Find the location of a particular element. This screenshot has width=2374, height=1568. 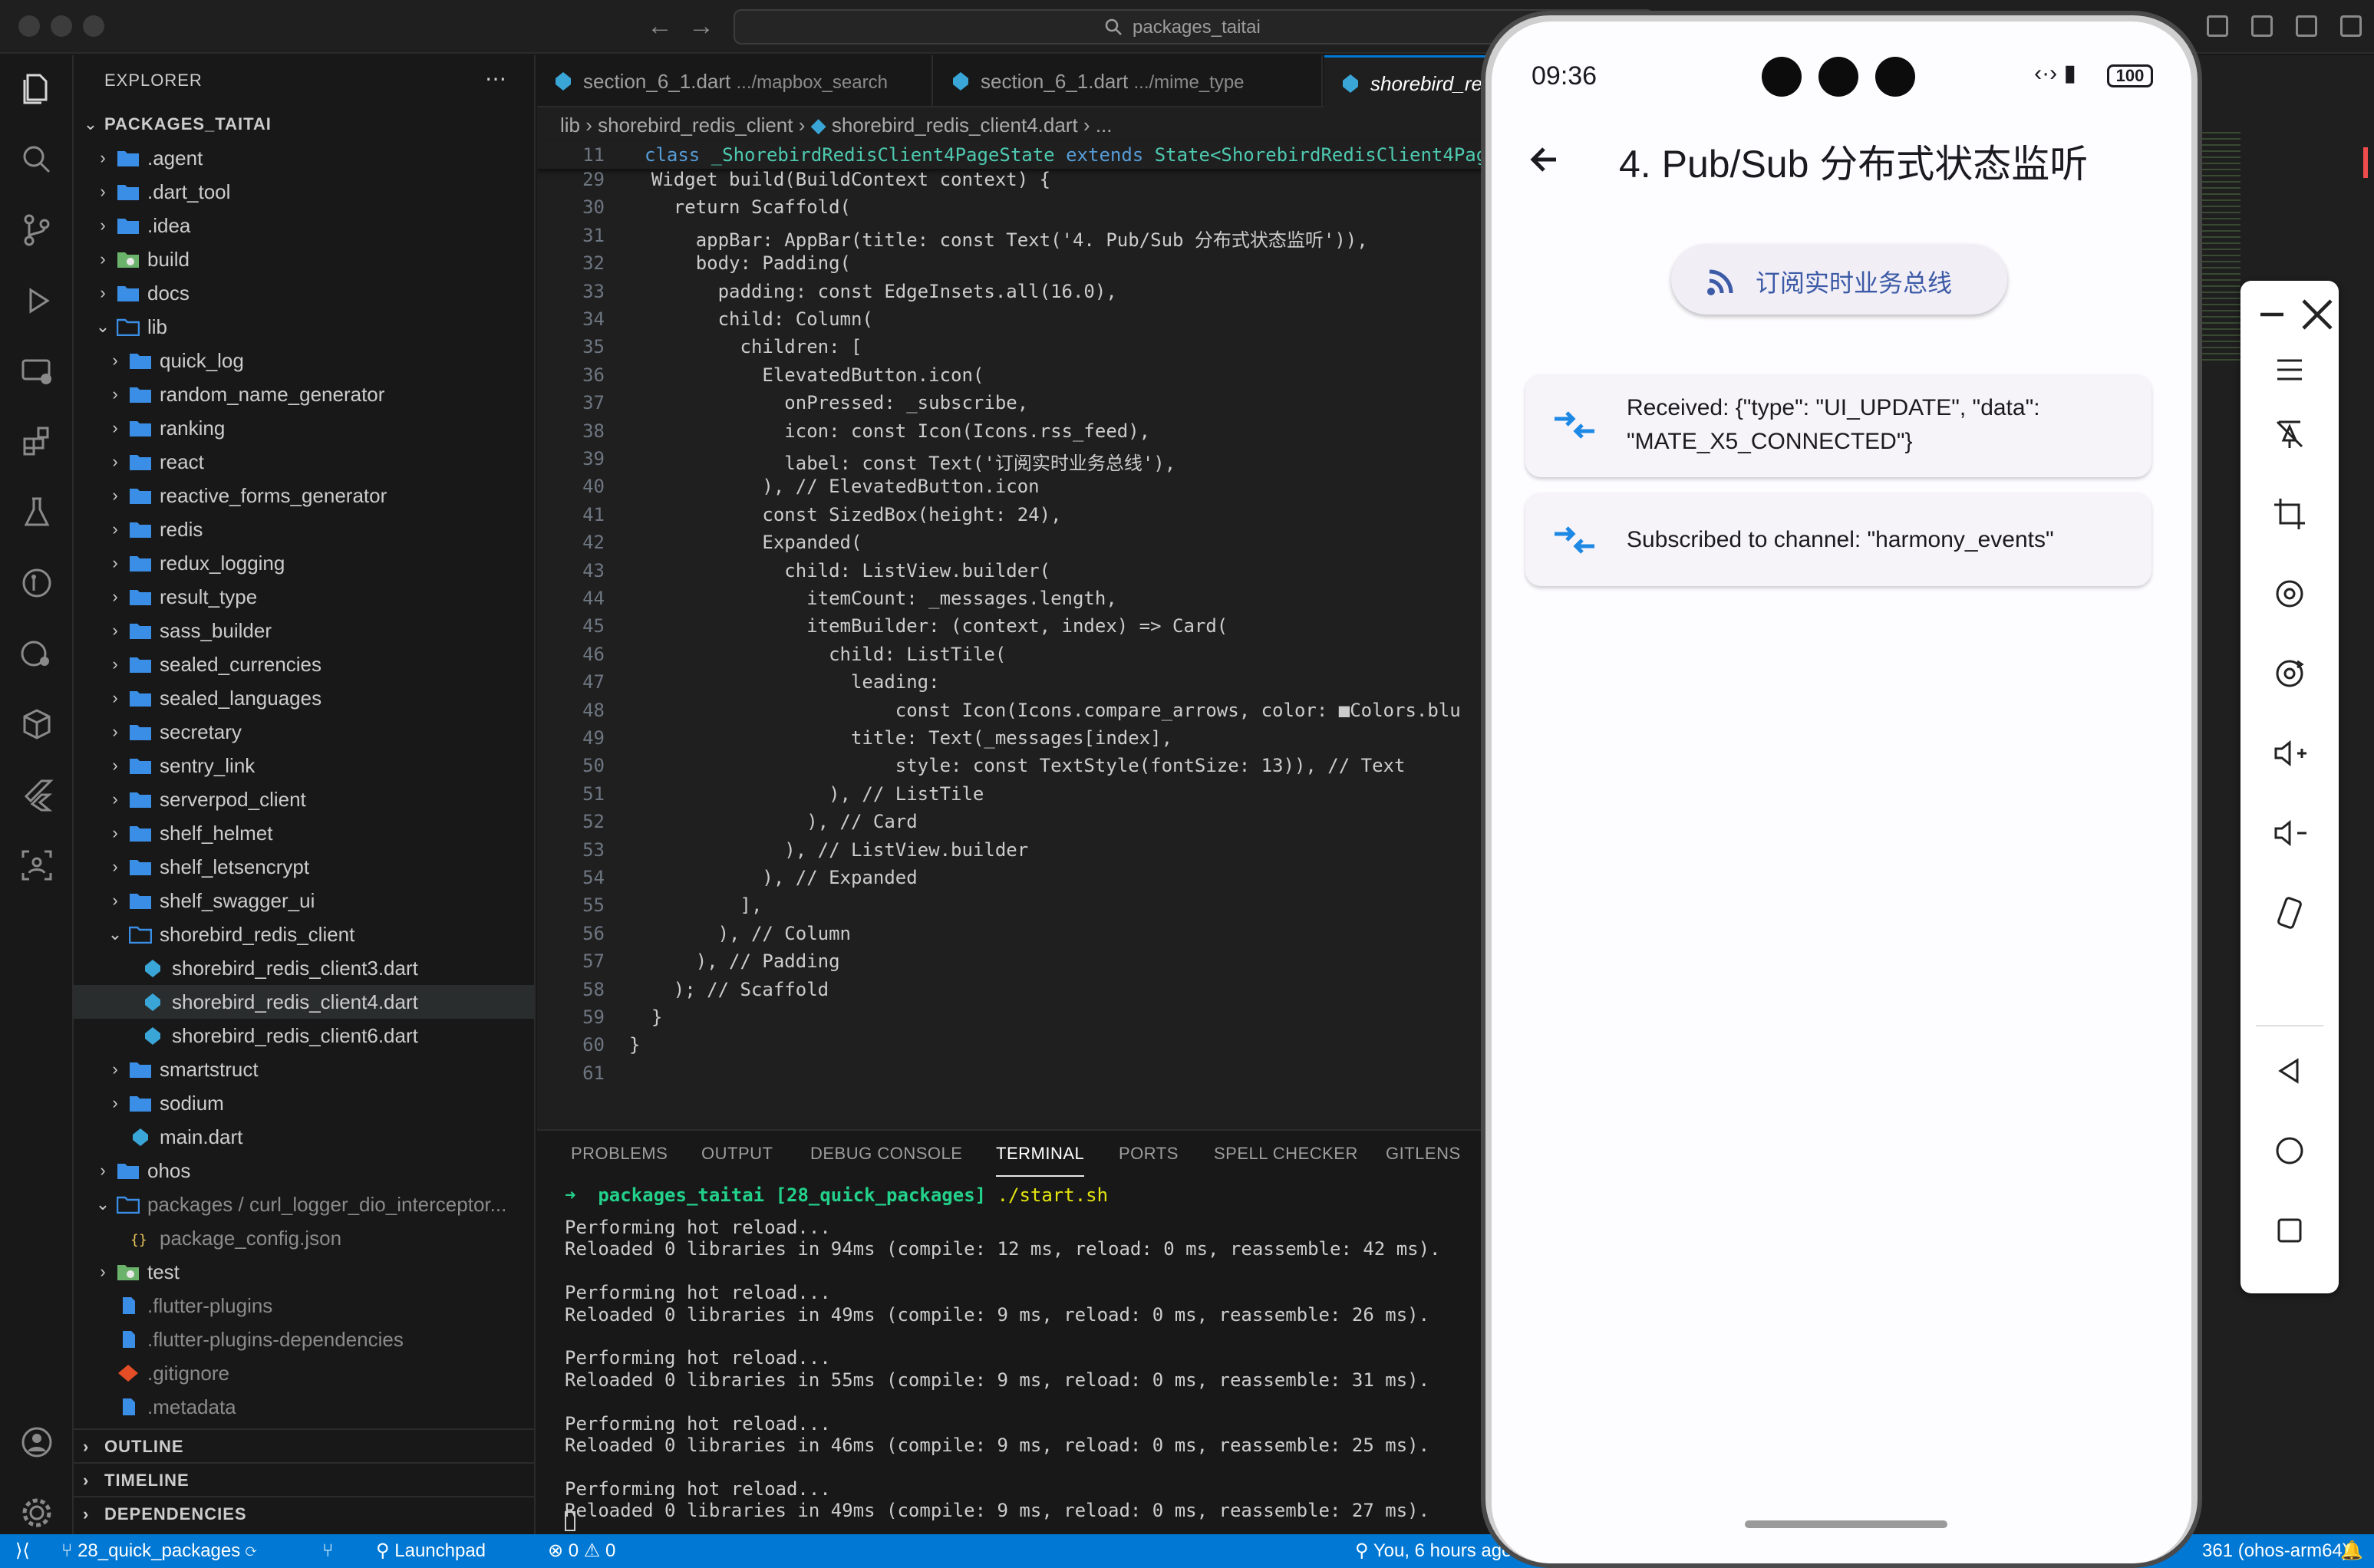

tree-file: .flutter-plugins is located at coordinates (304, 1306).